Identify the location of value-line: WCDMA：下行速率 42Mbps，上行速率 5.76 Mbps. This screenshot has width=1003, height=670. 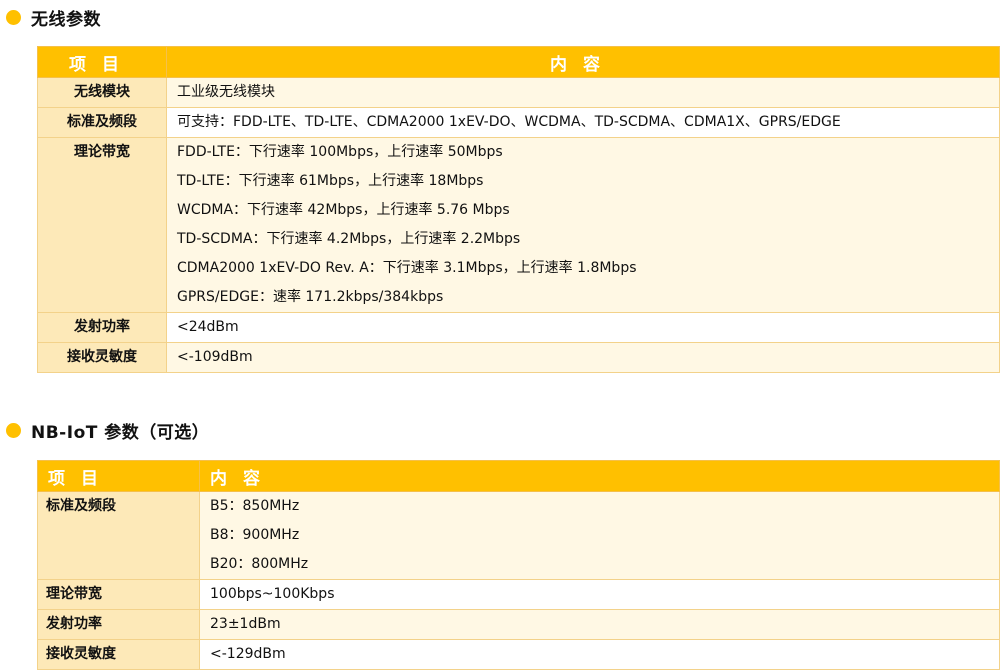
(343, 210).